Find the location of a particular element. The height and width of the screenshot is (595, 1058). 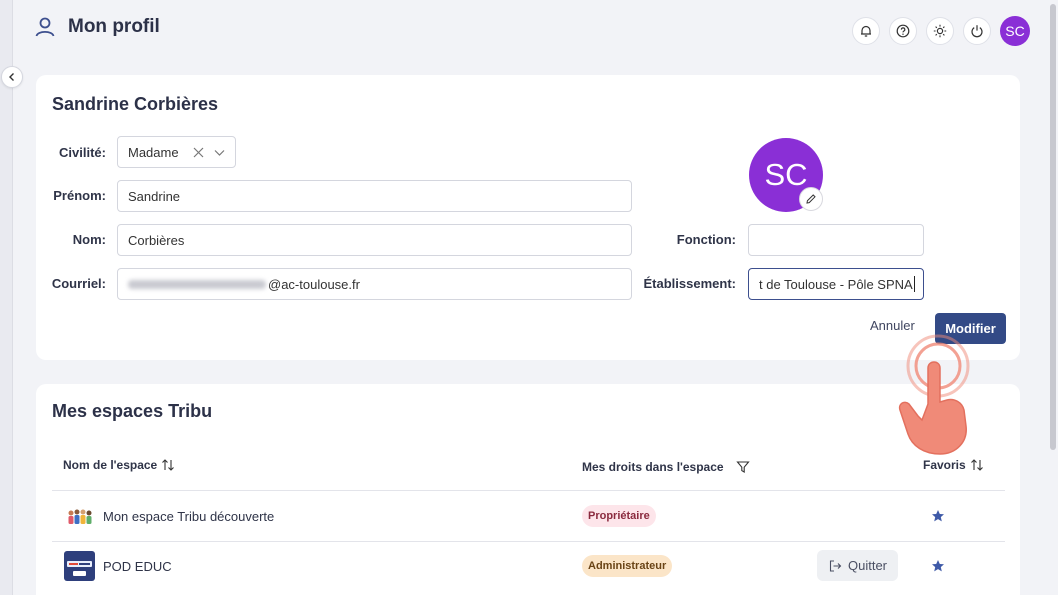

help-button is located at coordinates (903, 31).